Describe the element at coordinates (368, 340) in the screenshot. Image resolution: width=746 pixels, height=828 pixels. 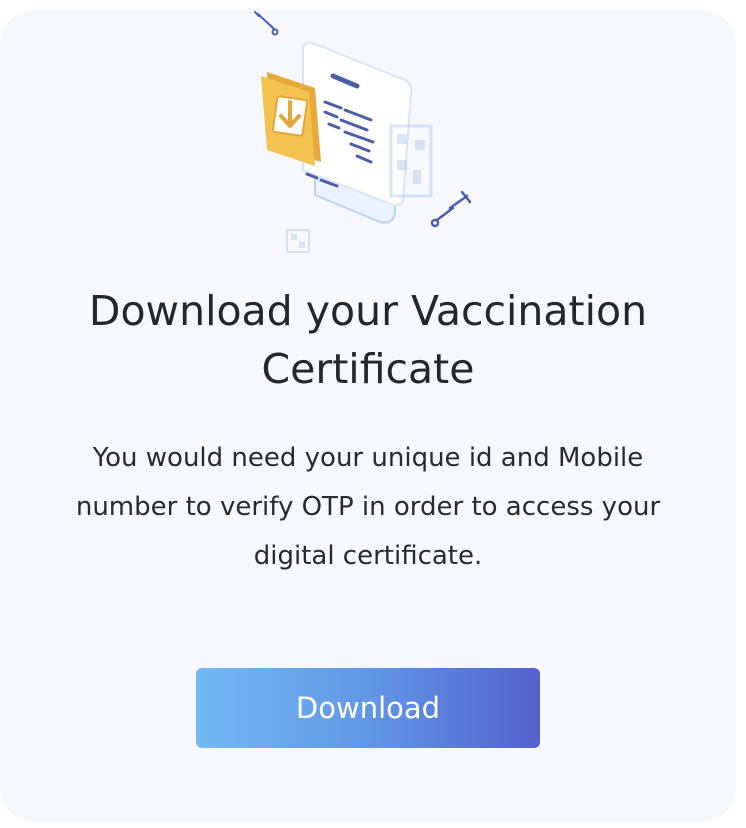
I see `page-title: Download your Vaccination Certificate` at that location.